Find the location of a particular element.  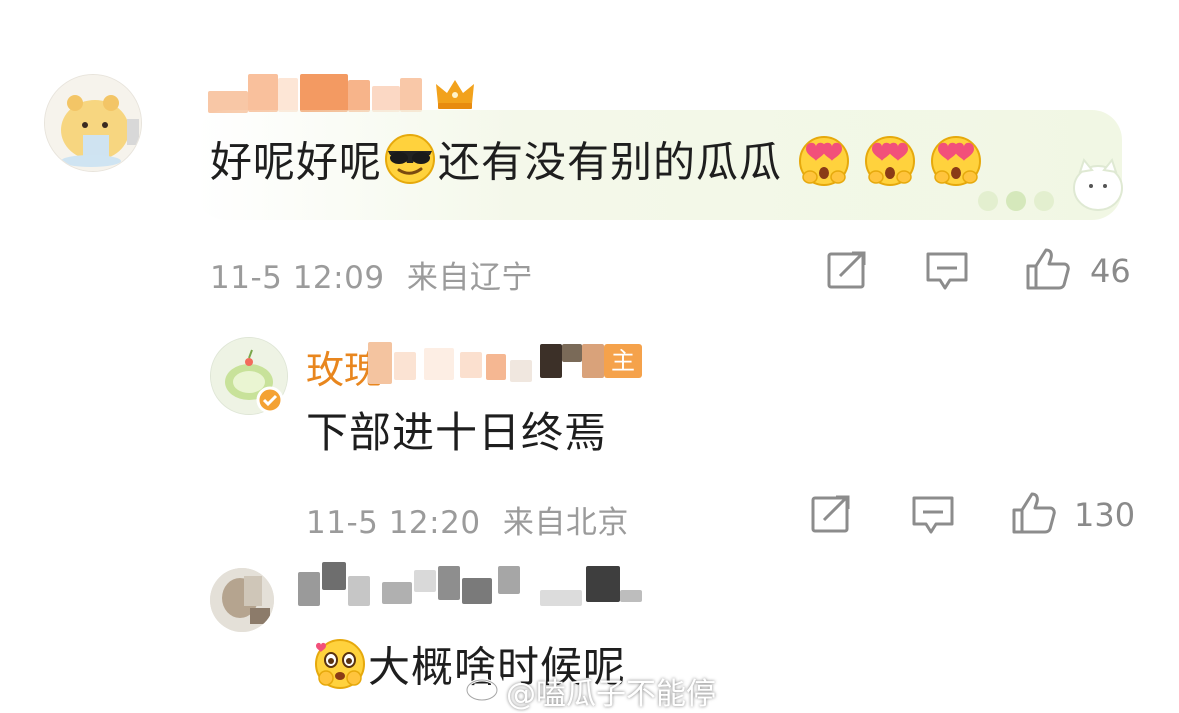

crown-icon is located at coordinates (455, 93).